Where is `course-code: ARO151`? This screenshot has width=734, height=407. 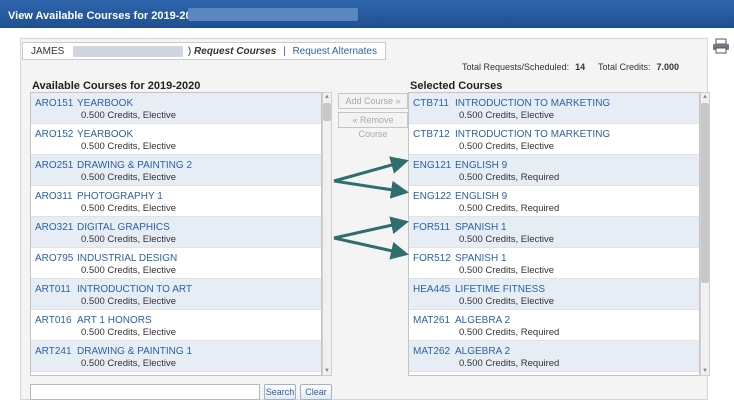
course-code: ARO151 is located at coordinates (54, 103).